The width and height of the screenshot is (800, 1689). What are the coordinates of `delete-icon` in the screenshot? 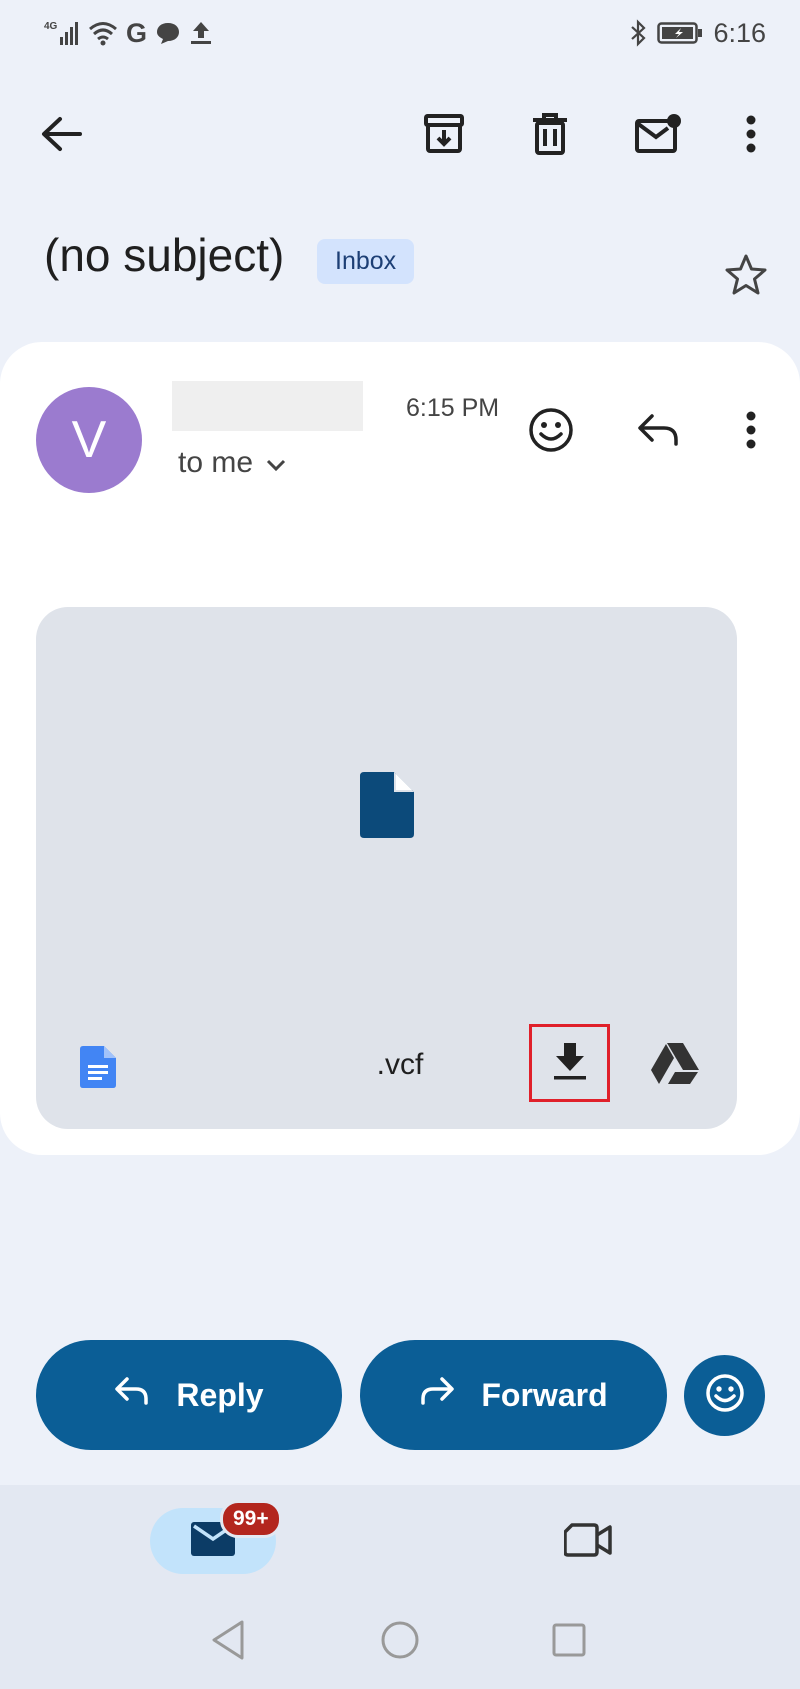 It's located at (550, 136).